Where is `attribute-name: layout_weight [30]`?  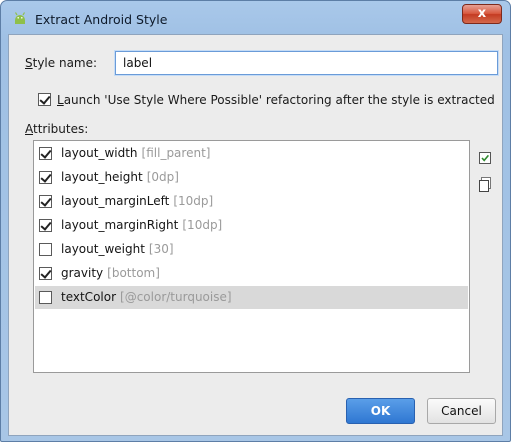
attribute-name: layout_weight [30] is located at coordinates (117, 249).